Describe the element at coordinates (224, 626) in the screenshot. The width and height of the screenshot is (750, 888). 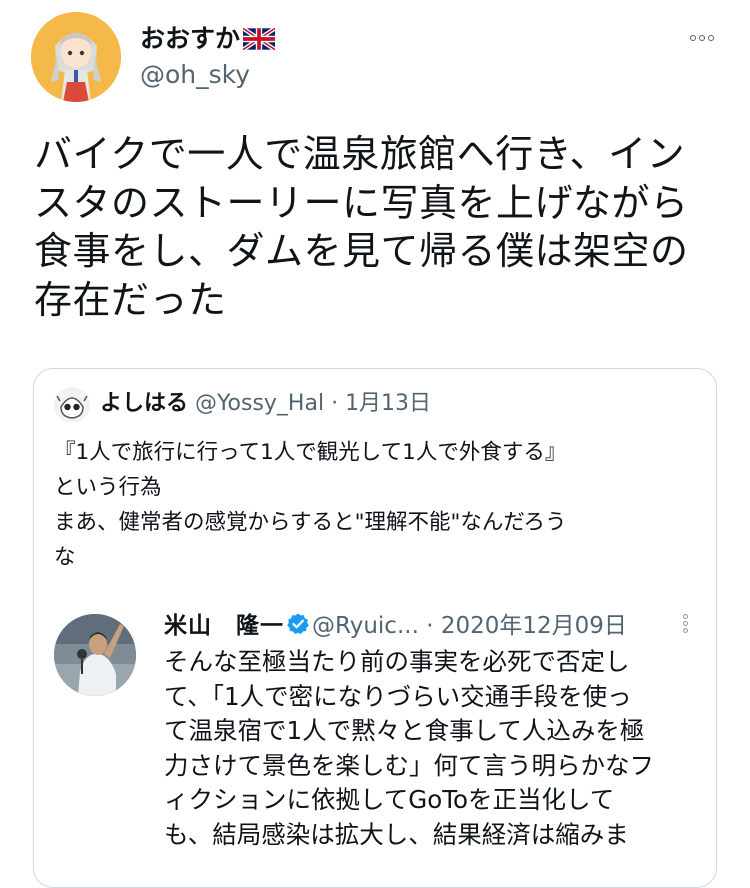
I see `inner-author-name: 米山 隆一` at that location.